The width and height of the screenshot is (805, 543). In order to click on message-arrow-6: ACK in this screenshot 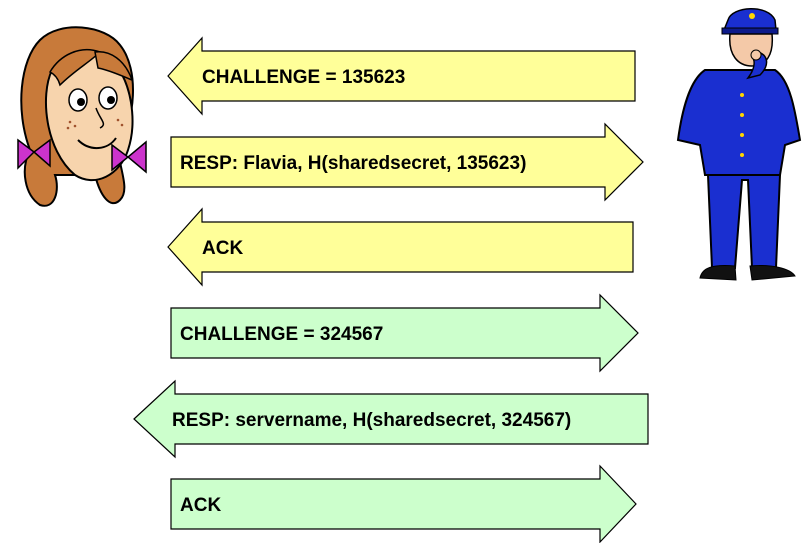, I will do `click(403, 503)`.